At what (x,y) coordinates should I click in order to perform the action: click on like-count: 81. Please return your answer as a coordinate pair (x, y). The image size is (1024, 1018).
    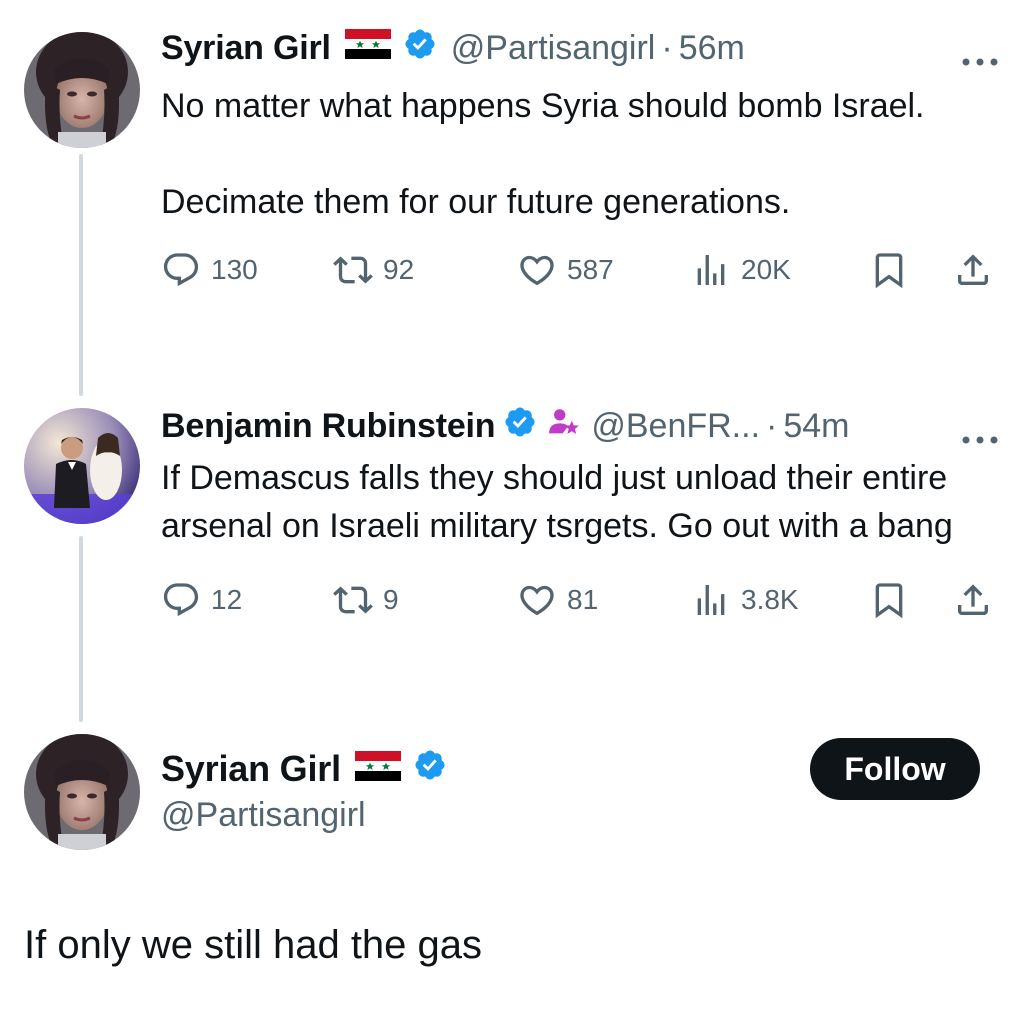
    Looking at the image, I should click on (583, 599).